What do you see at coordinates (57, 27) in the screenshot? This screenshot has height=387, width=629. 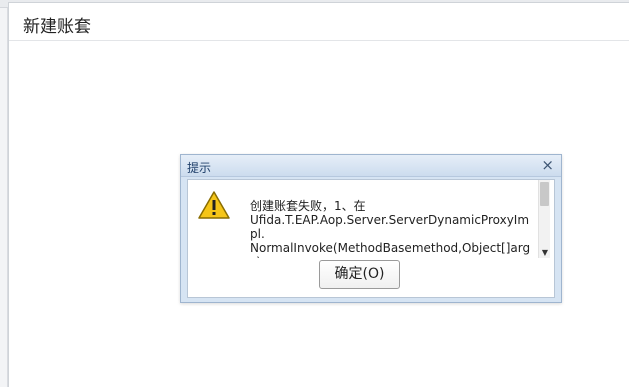 I see `window-title: 新建账套` at bounding box center [57, 27].